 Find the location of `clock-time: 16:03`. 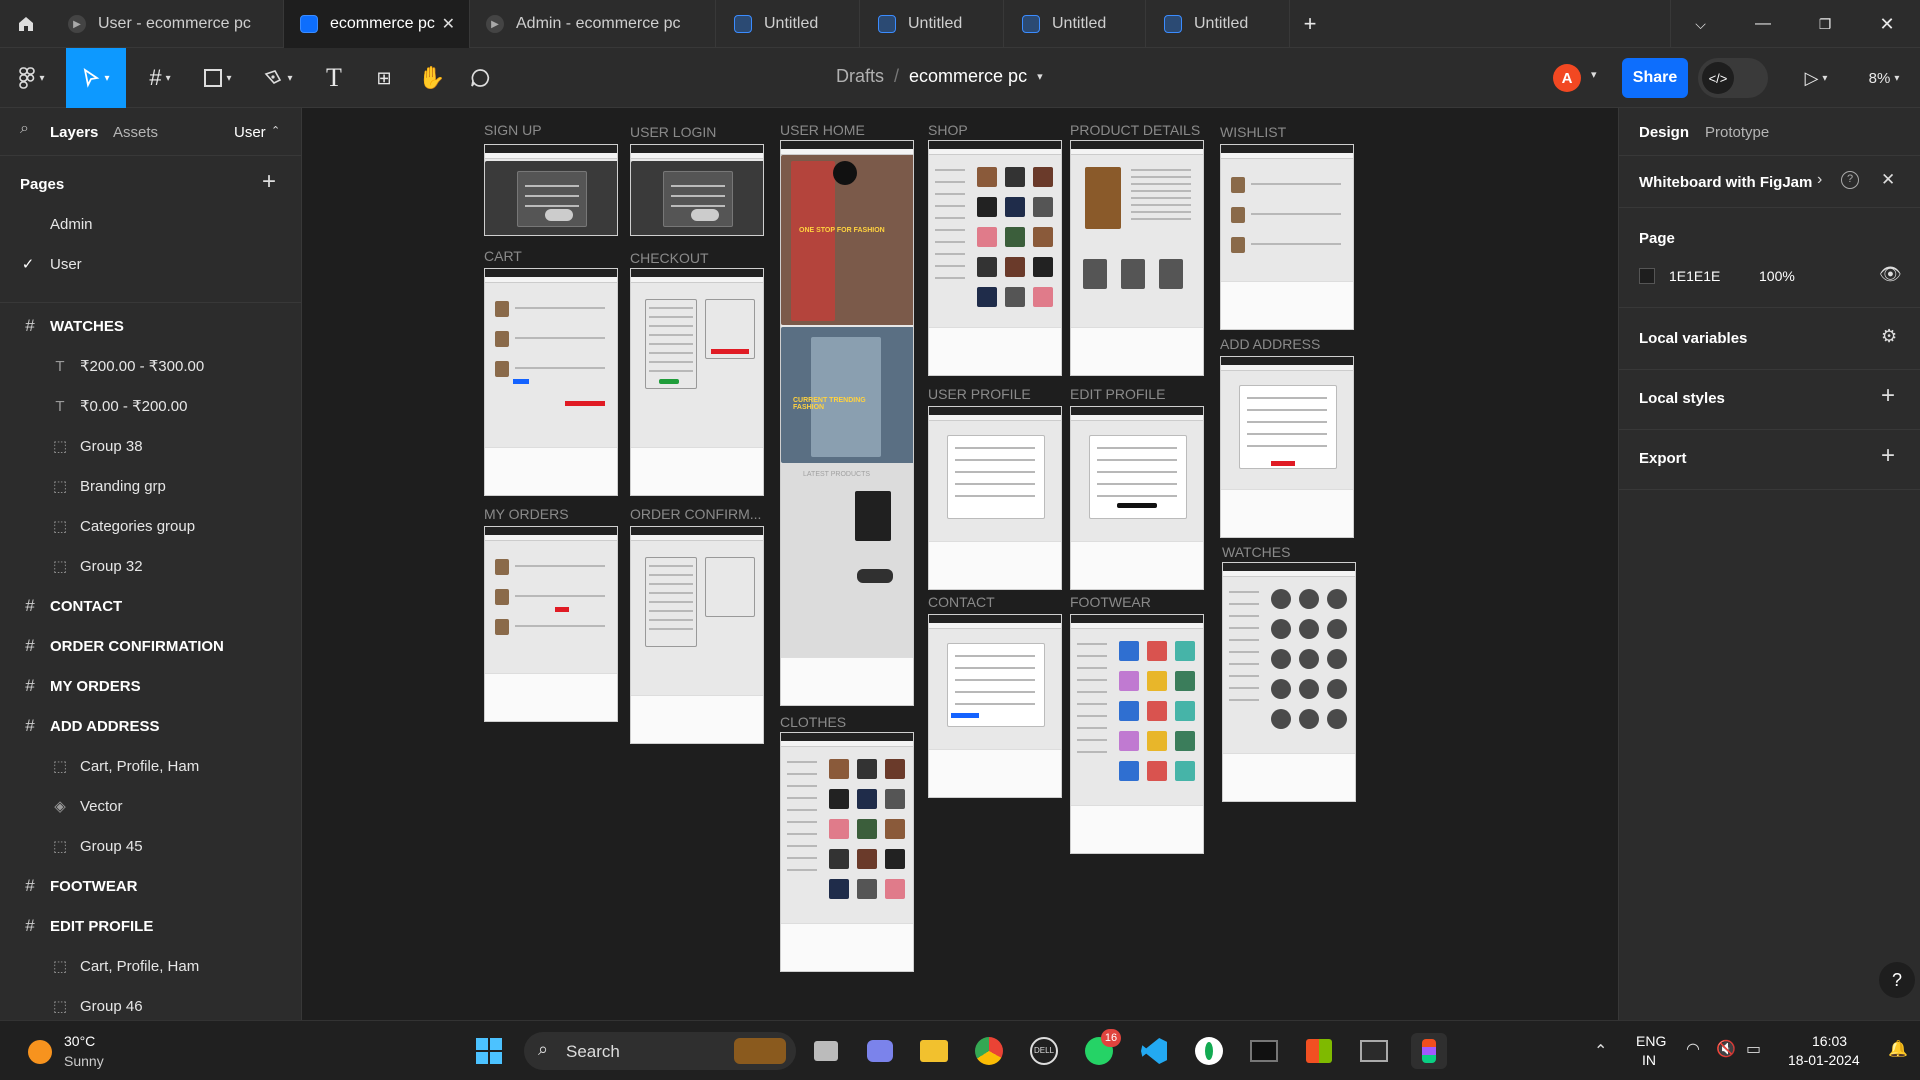

clock-time: 16:03 is located at coordinates (1829, 1041).